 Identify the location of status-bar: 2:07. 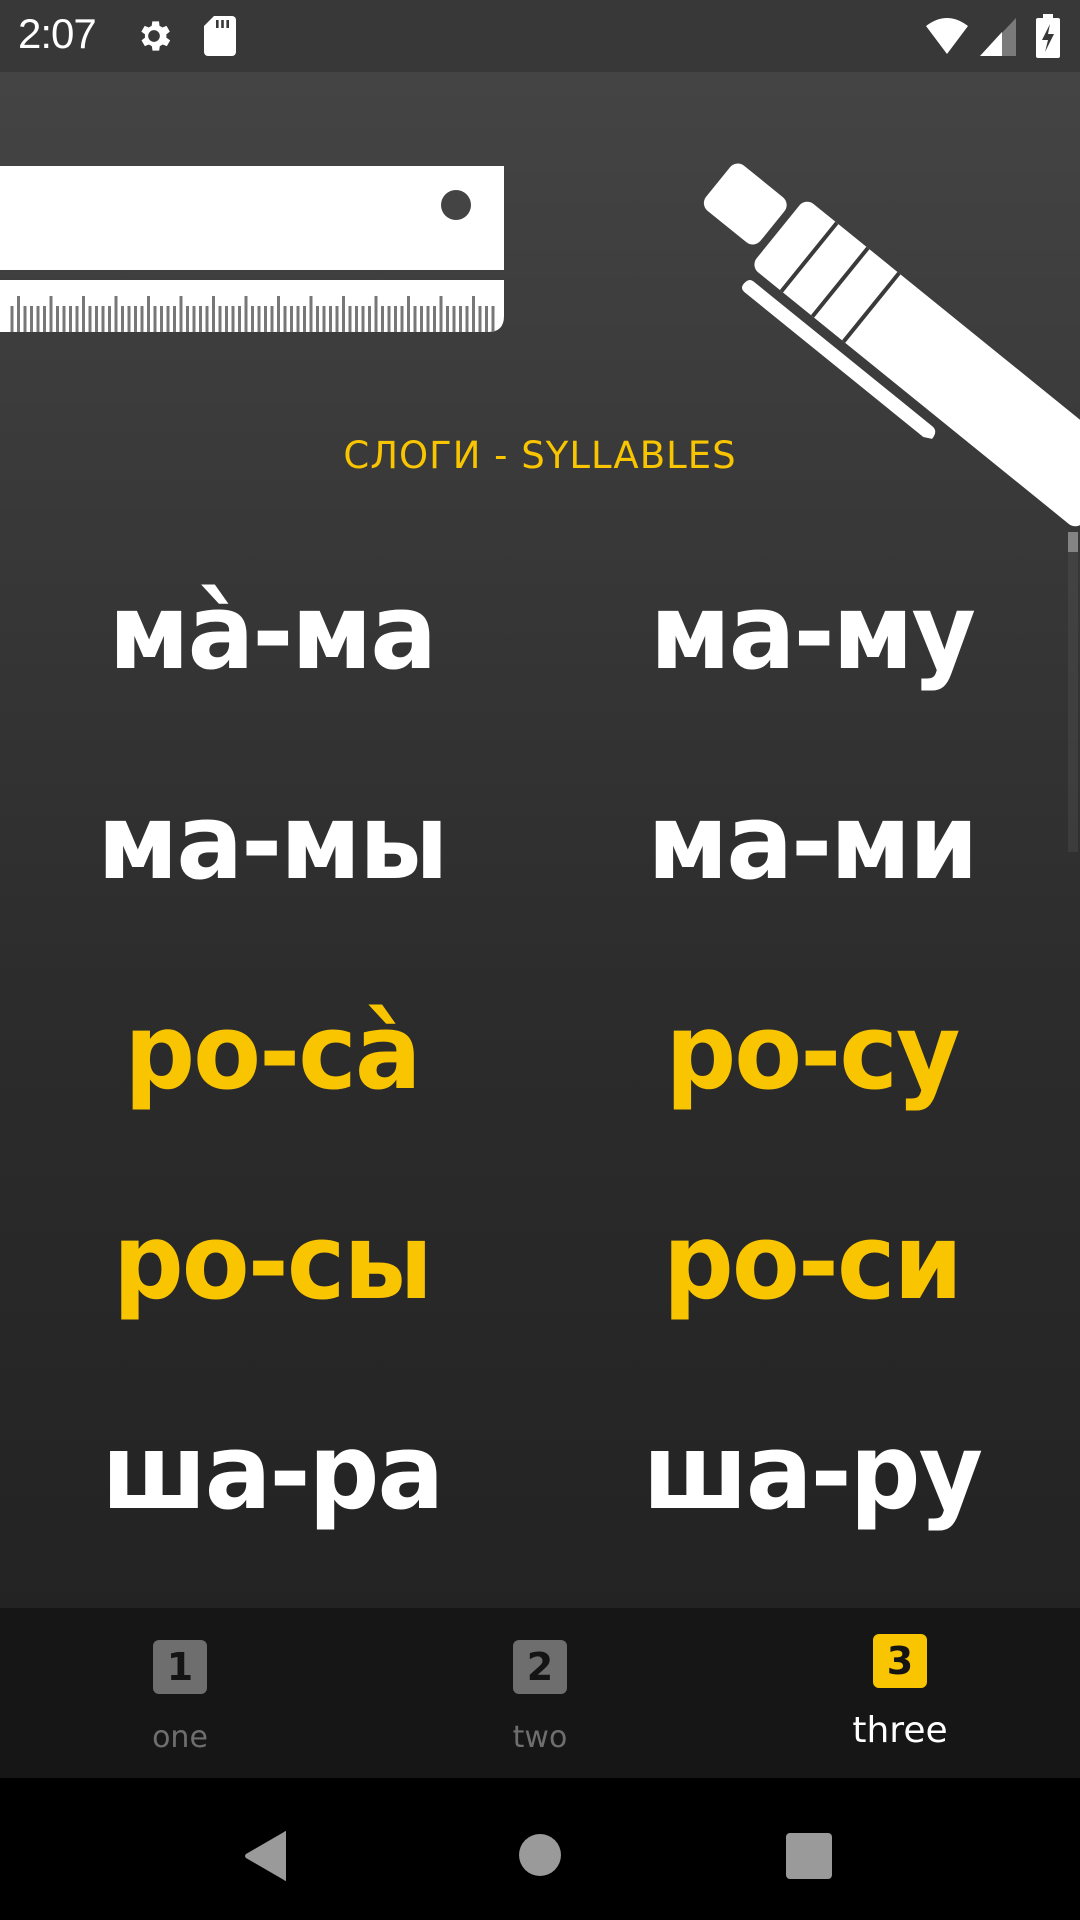
(540, 36).